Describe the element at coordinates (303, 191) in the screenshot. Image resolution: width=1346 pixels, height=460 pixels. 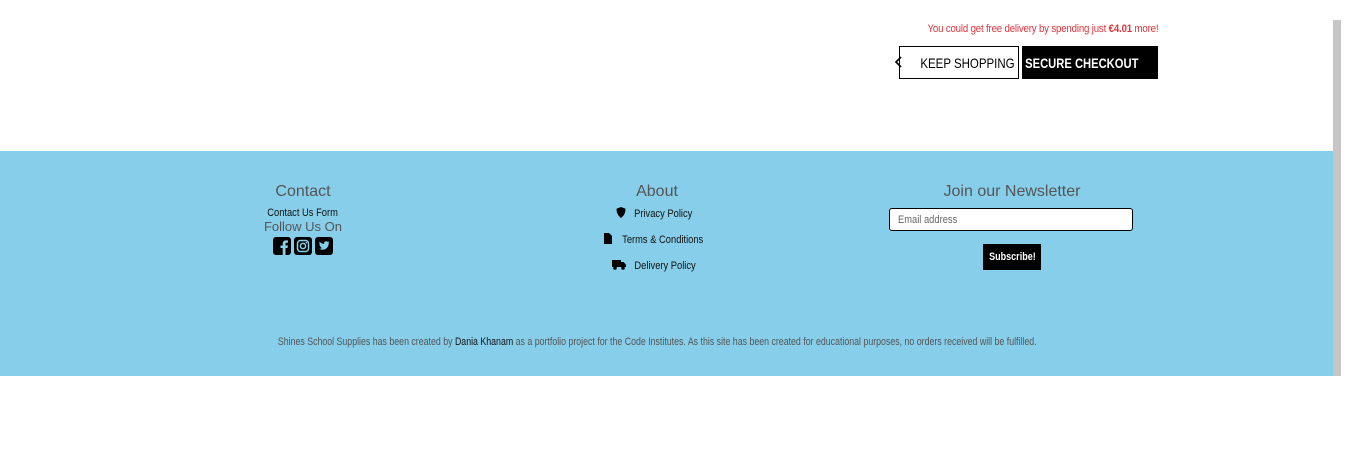
I see `contact-heading: Contact` at that location.